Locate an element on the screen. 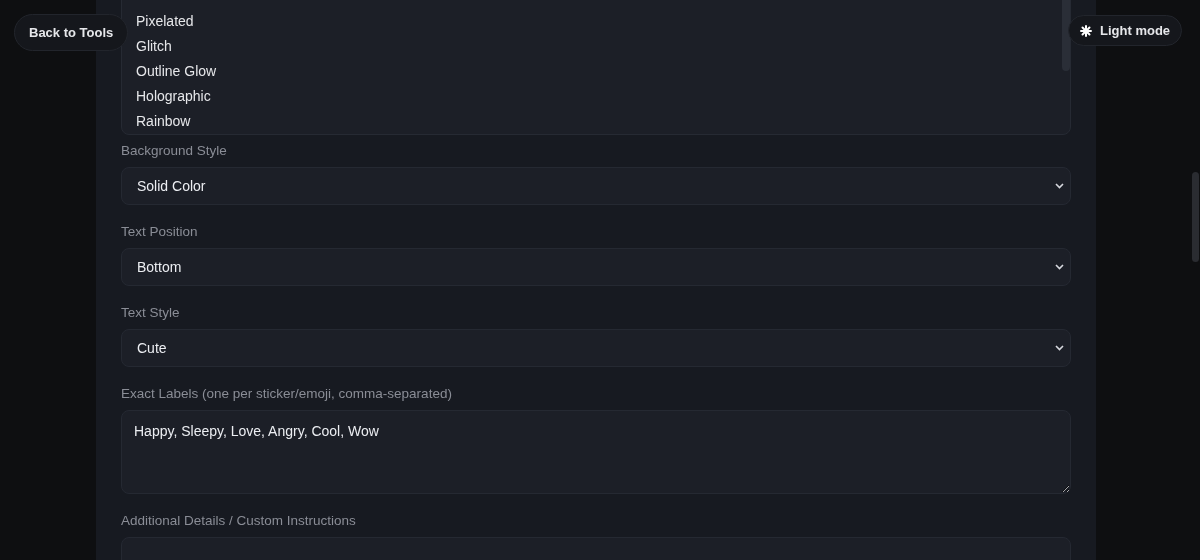  field-label: Additional Details / Custom Instructions is located at coordinates (239, 520).